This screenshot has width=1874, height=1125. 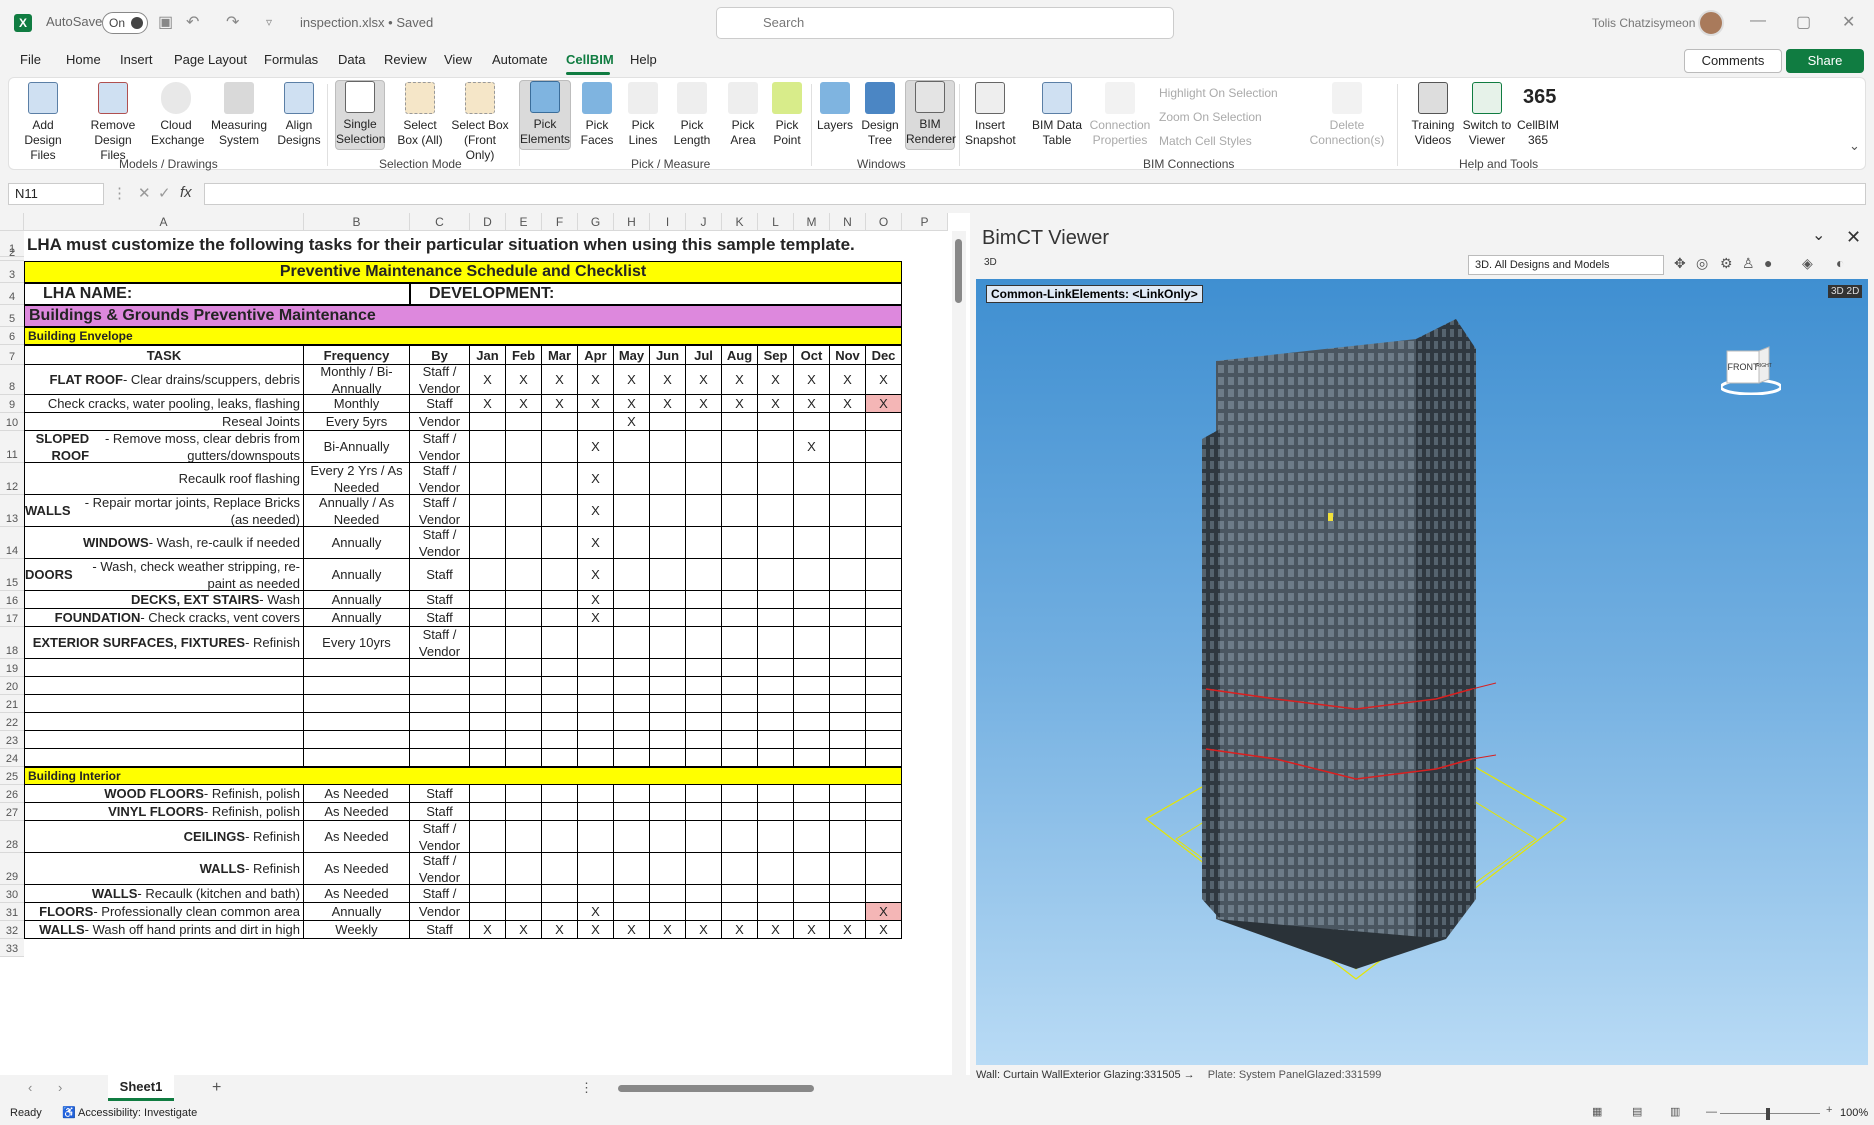 I want to click on frequency-cell: Bi-Annually, so click(x=357, y=447).